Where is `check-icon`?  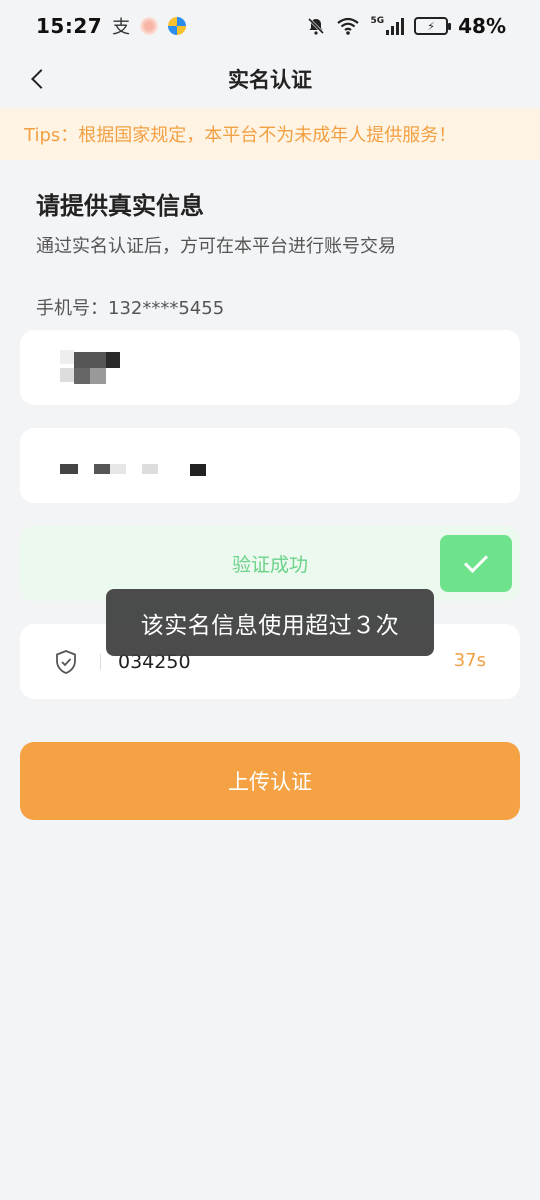 check-icon is located at coordinates (476, 560).